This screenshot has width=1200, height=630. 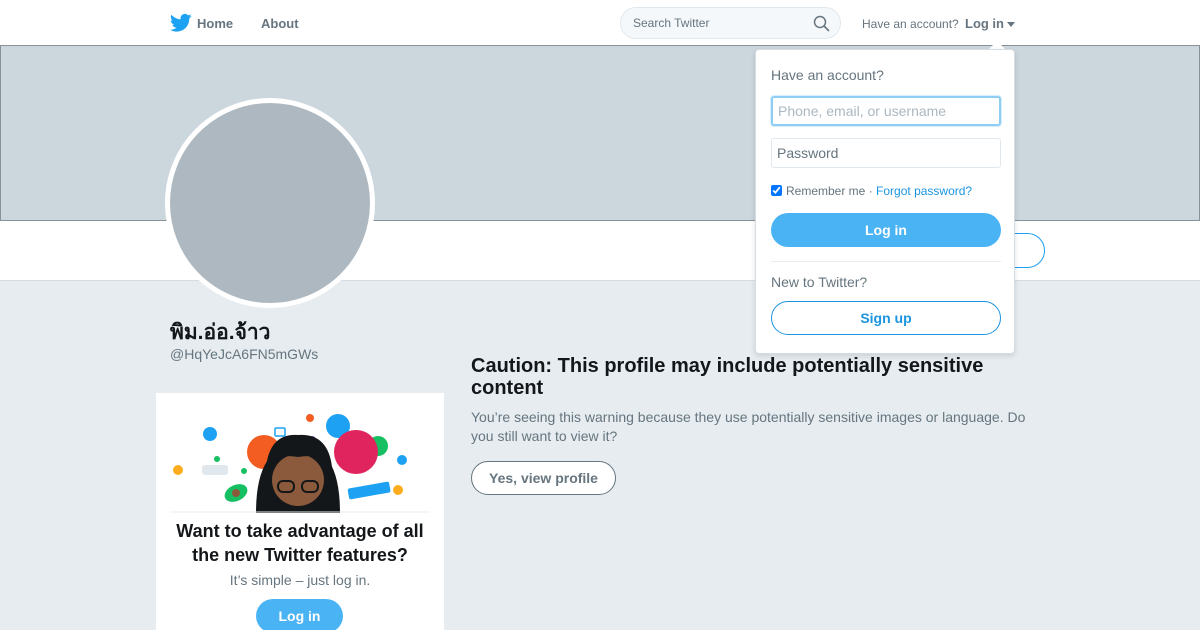 What do you see at coordinates (300, 463) in the screenshot?
I see `promo-illustration` at bounding box center [300, 463].